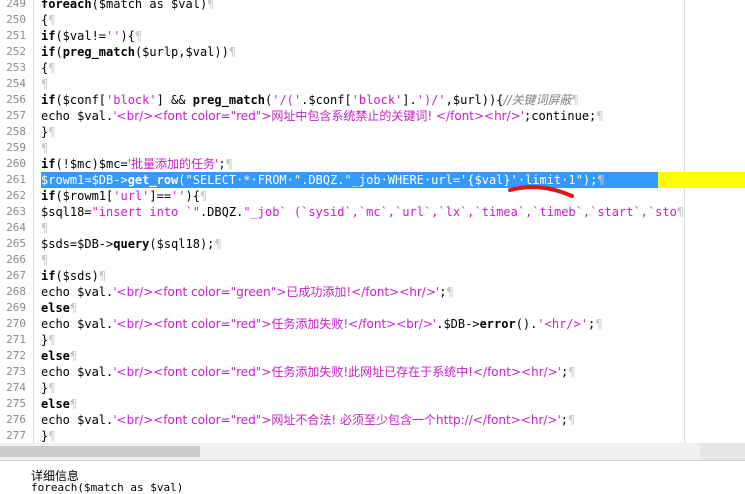 This screenshot has width=745, height=494. What do you see at coordinates (178, 196) in the screenshot?
I see `code-token: ''` at bounding box center [178, 196].